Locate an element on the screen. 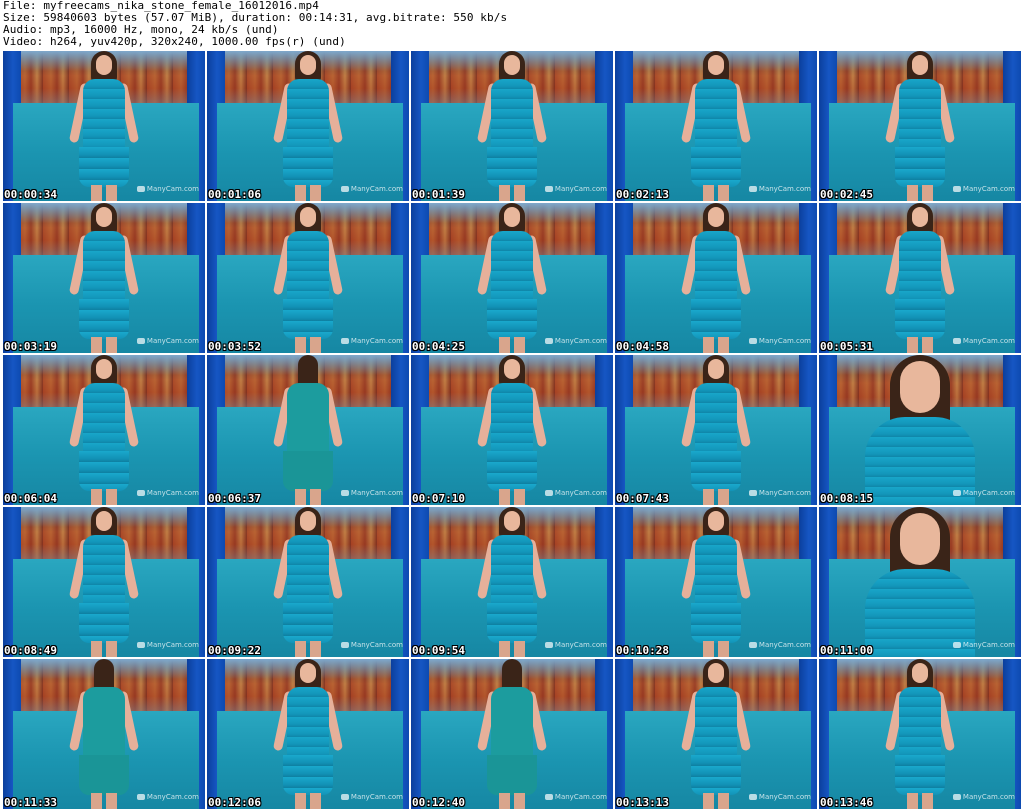 The width and height of the screenshot is (1024, 811). video-thumbnail: ManyCam.com 00:00:34 is located at coordinates (104, 126).